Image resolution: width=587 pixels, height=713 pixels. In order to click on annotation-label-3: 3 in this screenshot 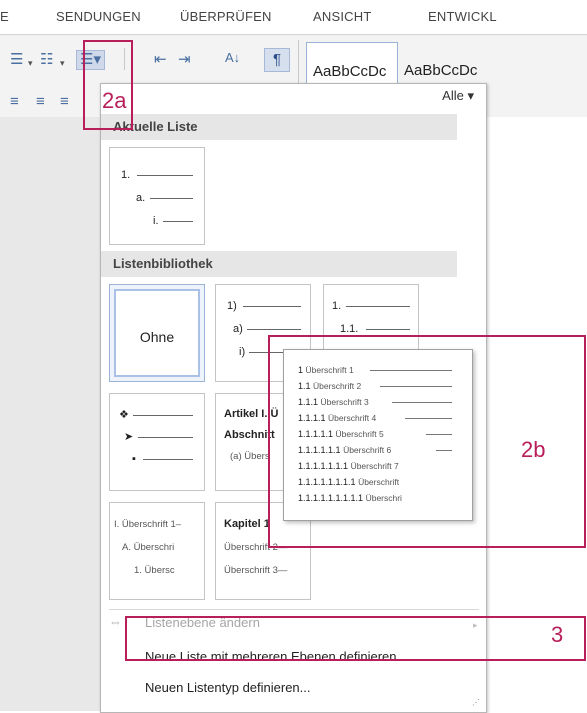, I will do `click(557, 634)`.